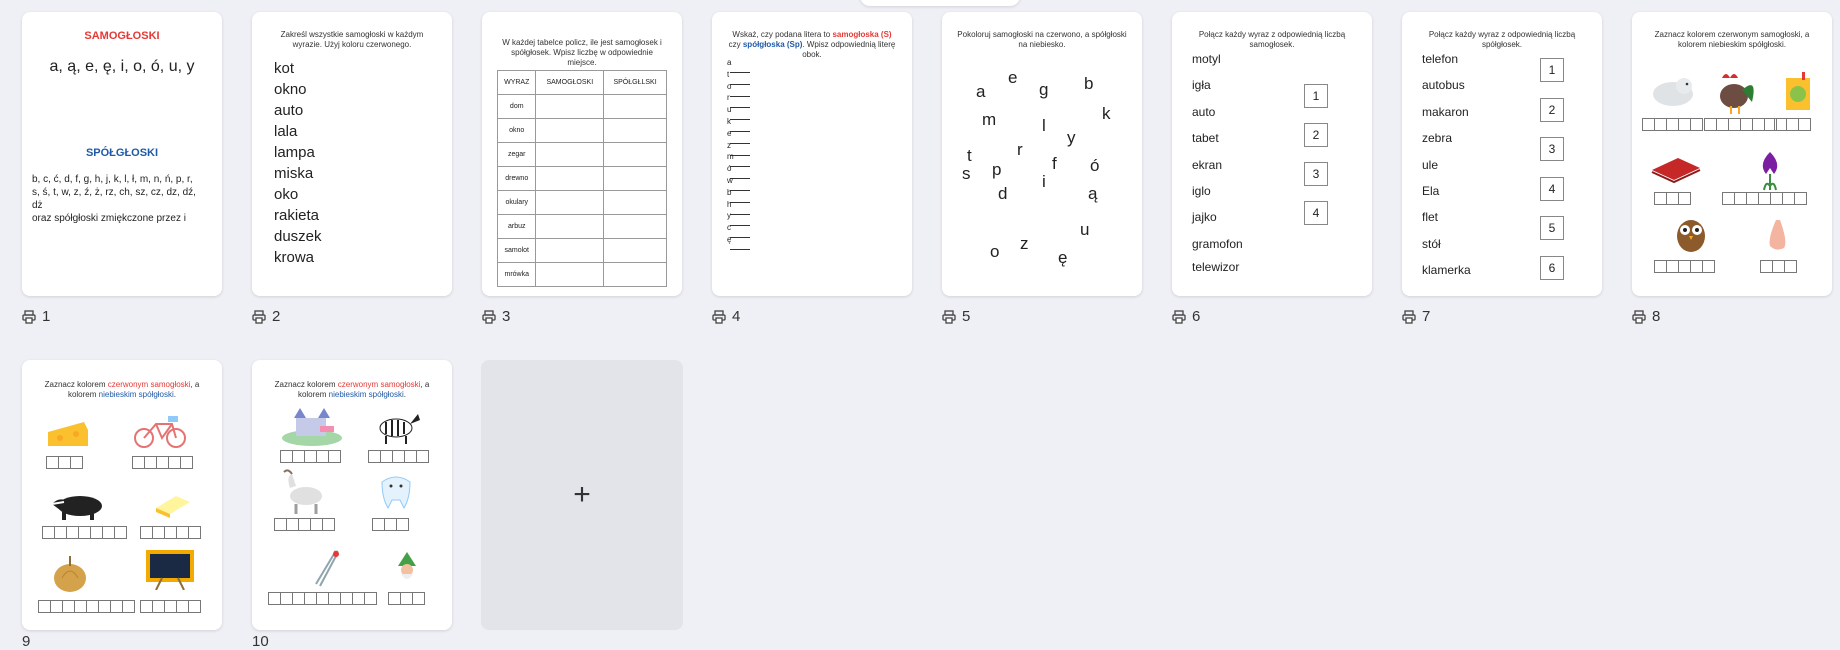 This screenshot has width=1840, height=650. What do you see at coordinates (1020, 150) in the screenshot?
I see `letter: r` at bounding box center [1020, 150].